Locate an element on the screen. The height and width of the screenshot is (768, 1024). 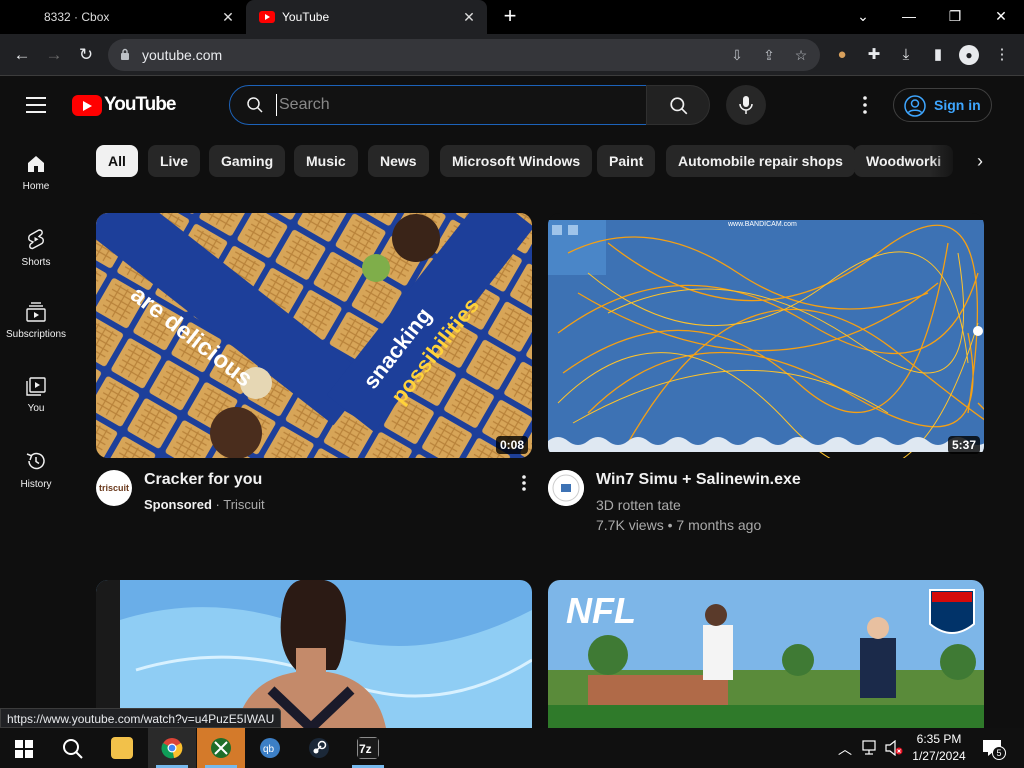
channel-name: Triscuit is located at coordinates (243, 504).